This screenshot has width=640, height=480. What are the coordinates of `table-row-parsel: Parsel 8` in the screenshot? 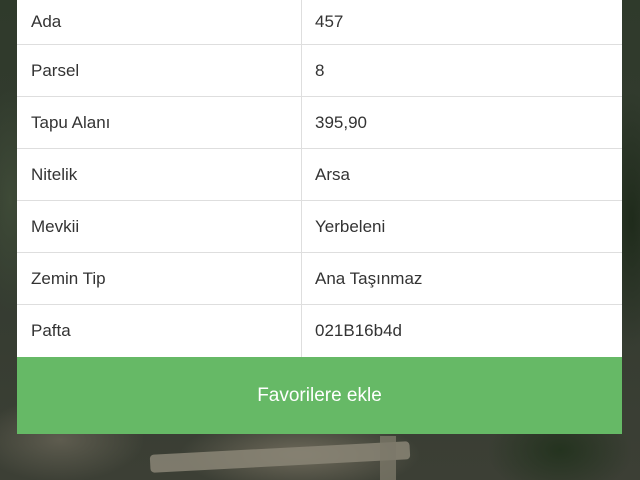 It's located at (319, 71).